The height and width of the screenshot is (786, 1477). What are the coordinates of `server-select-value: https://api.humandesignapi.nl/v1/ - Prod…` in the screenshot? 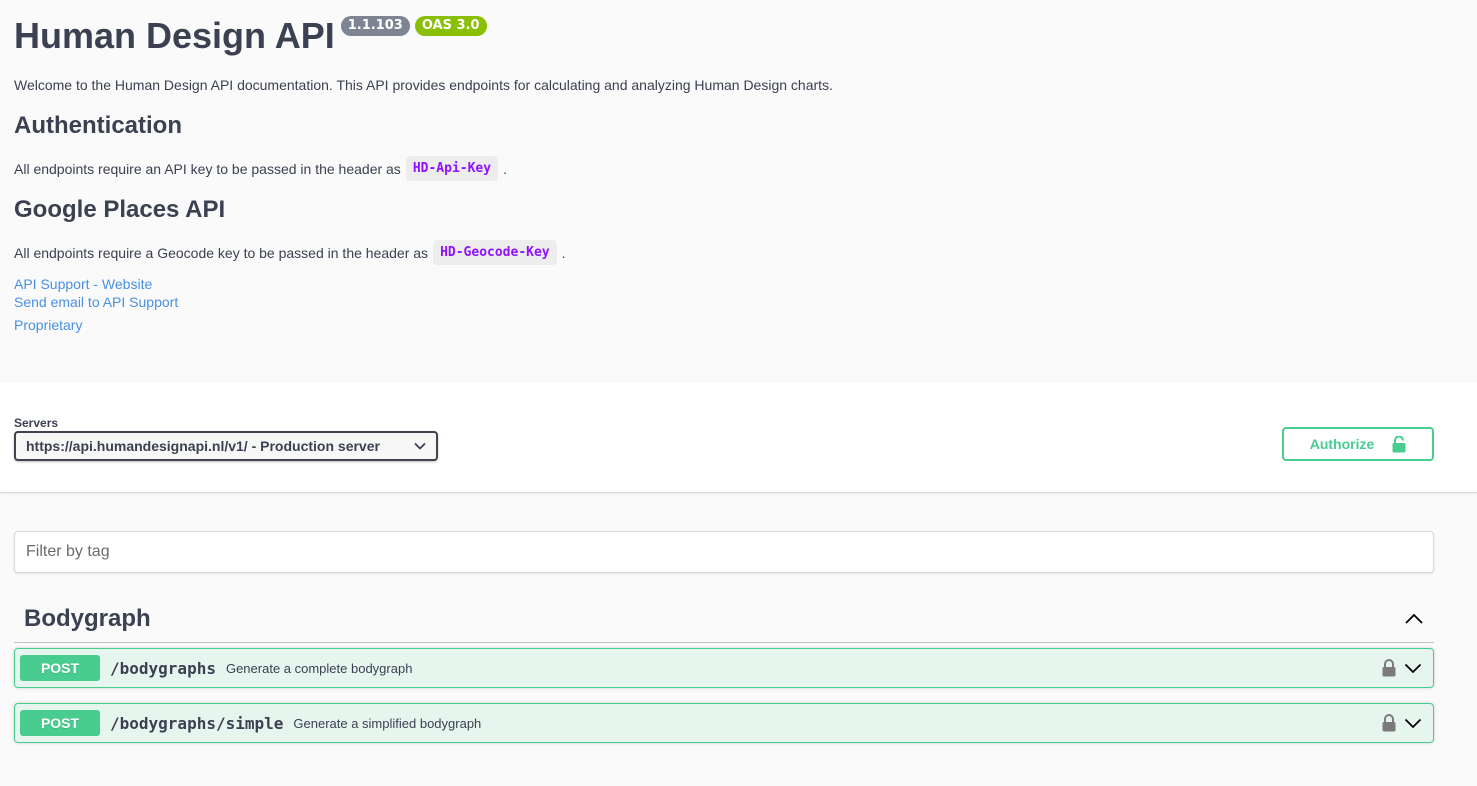 It's located at (203, 446).